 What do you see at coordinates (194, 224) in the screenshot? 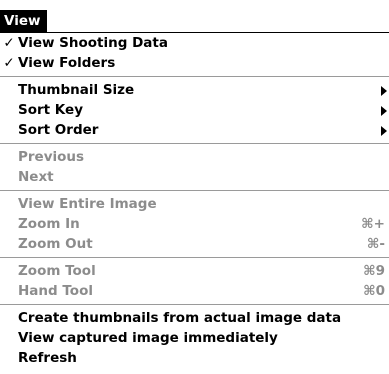
I see `menu-item-zoom-in: Zoom In ⌘+` at bounding box center [194, 224].